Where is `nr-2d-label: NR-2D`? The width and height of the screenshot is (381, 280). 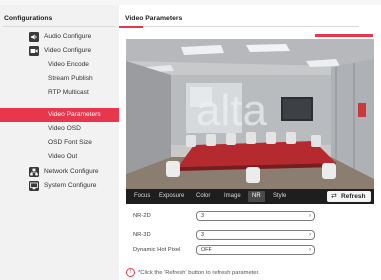
nr-2d-label: NR-2D is located at coordinates (142, 216).